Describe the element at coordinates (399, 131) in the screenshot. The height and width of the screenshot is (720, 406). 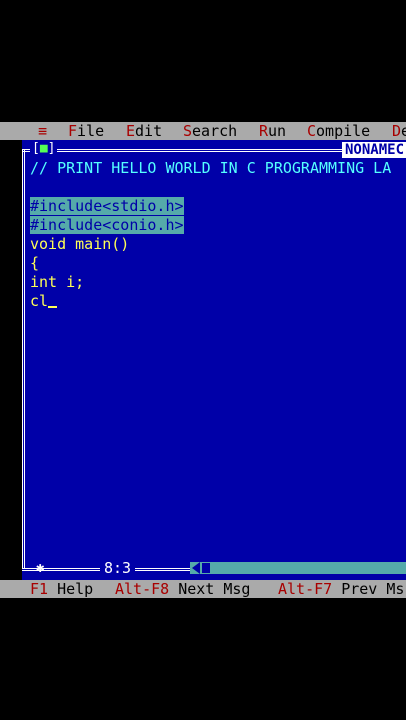
I see `menu-debug: De` at that location.